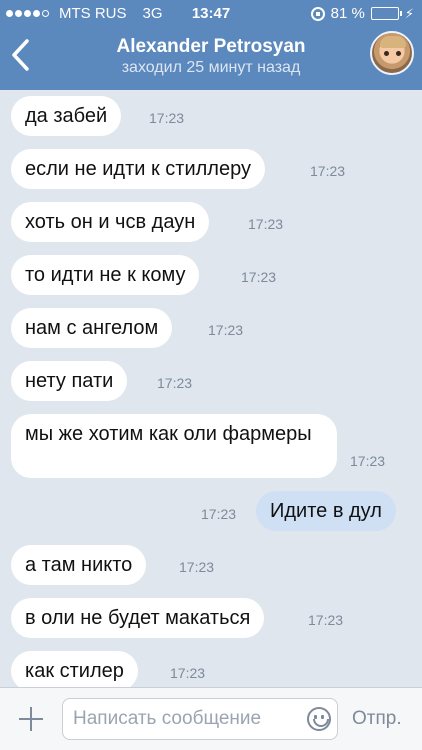  What do you see at coordinates (174, 446) in the screenshot?
I see `message-bubble: мы же хотим как оли фармеры` at bounding box center [174, 446].